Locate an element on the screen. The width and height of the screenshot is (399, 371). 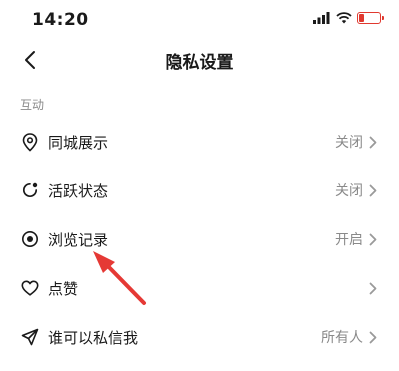
setting-label: 谁可以私信我 is located at coordinates (93, 337).